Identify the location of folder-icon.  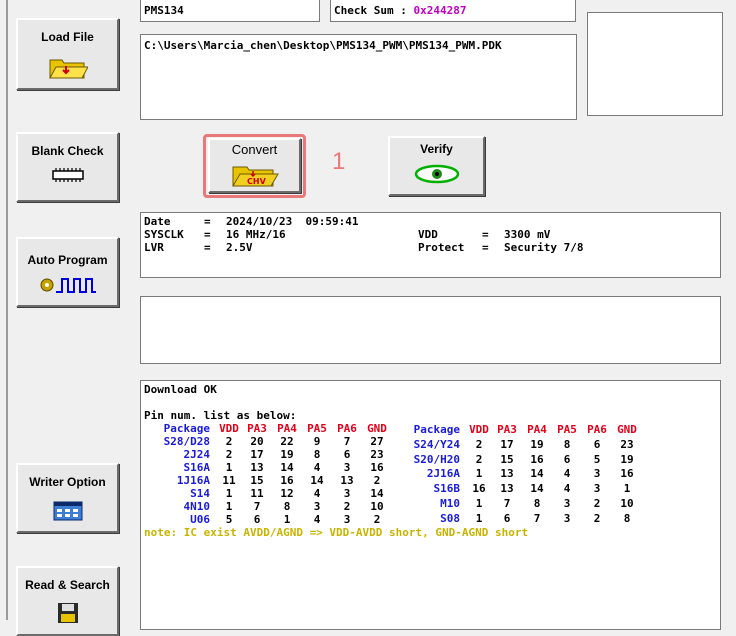
(68, 69).